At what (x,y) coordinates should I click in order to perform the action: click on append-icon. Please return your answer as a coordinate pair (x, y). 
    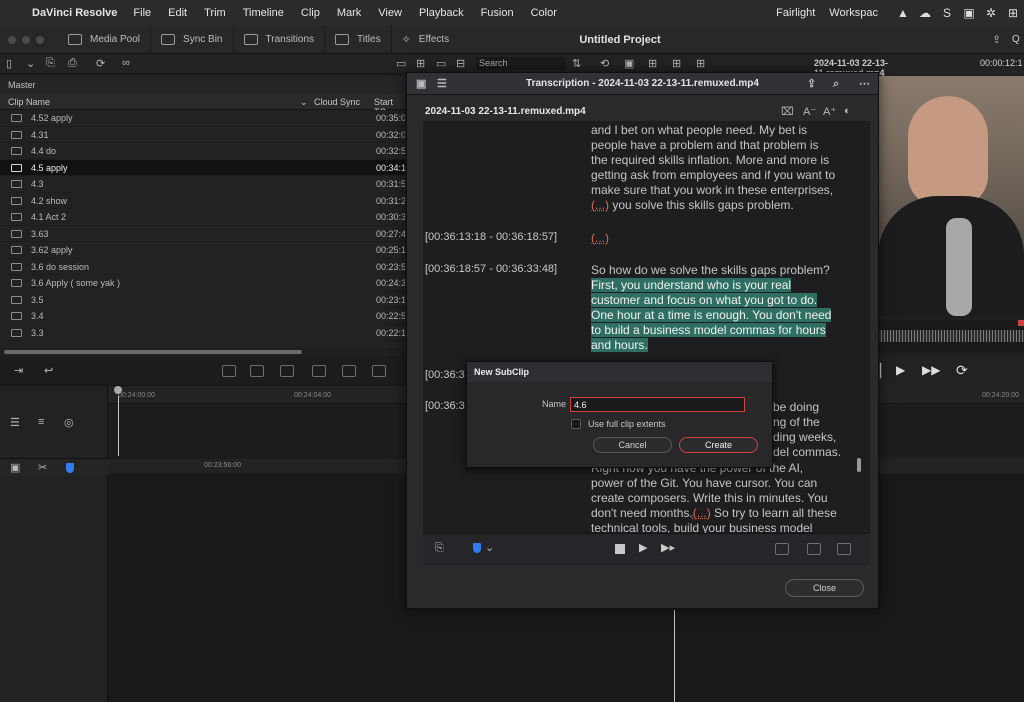
    Looking at the image, I should click on (844, 549).